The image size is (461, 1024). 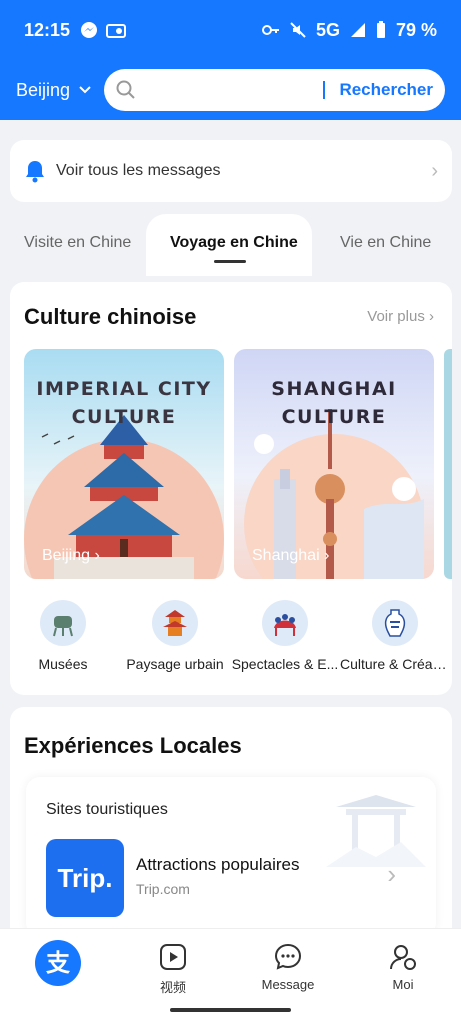 I want to click on profile-icon, so click(x=403, y=957).